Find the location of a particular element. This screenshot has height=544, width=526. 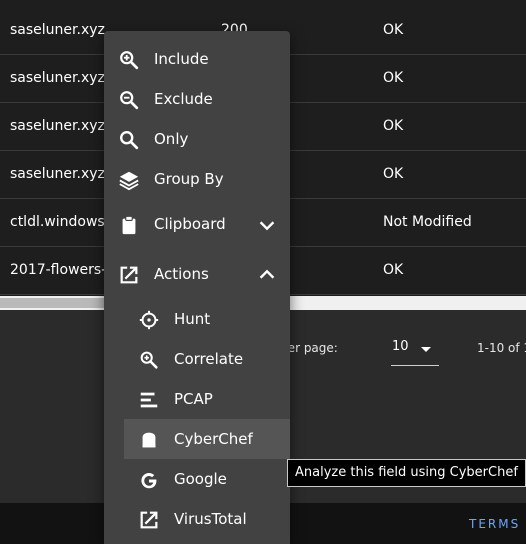

menu-label: Hunt is located at coordinates (192, 319).